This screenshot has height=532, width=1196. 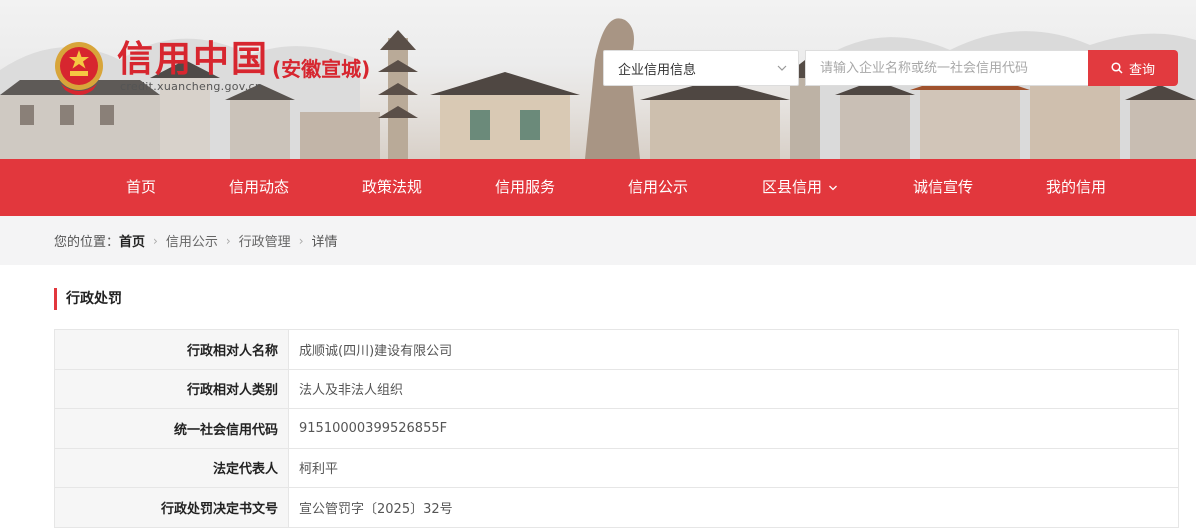 I want to click on search-category-select: 企业信用信息, so click(x=701, y=68).